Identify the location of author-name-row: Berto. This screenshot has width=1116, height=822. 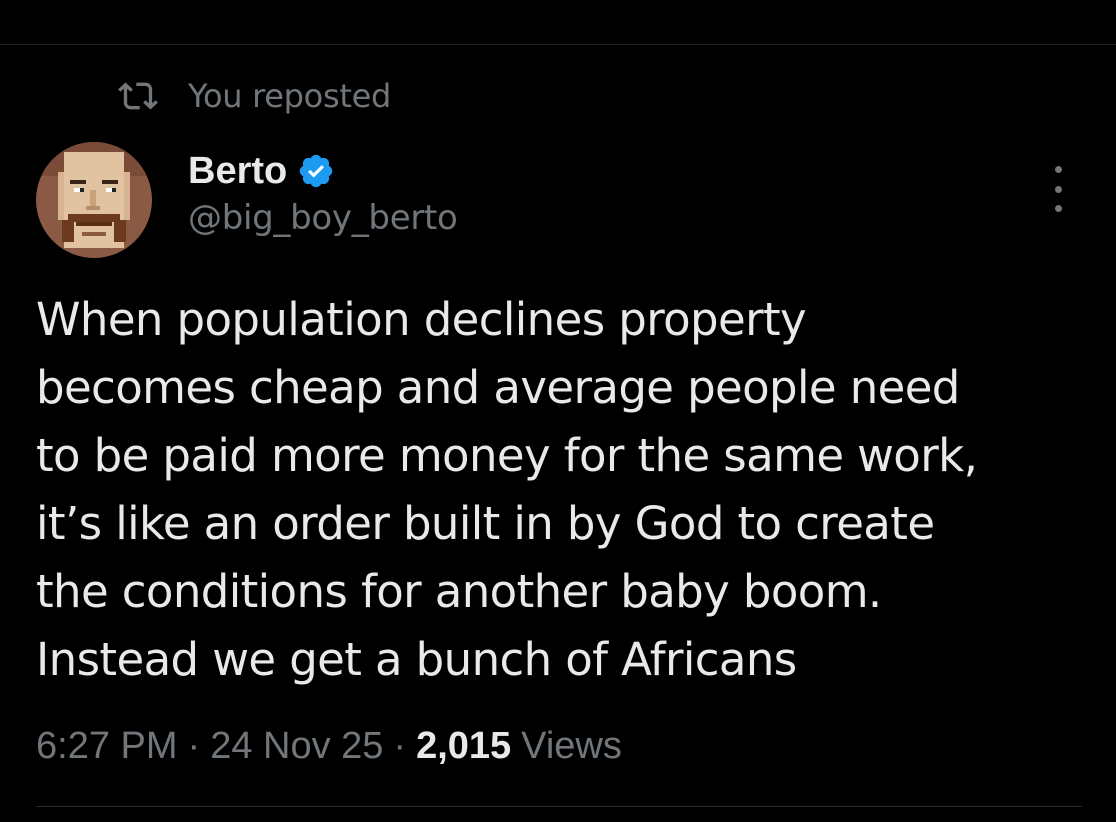
(261, 171).